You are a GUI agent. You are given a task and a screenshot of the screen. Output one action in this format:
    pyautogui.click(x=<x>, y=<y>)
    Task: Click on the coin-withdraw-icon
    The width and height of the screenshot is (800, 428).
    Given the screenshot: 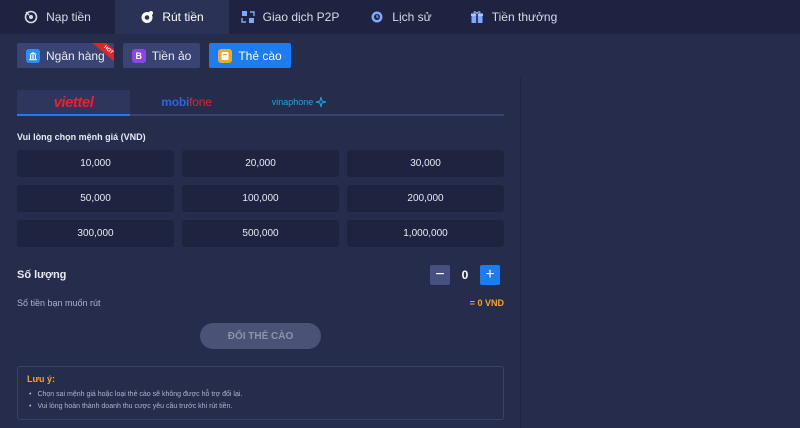 What is the action you would take?
    pyautogui.click(x=147, y=17)
    